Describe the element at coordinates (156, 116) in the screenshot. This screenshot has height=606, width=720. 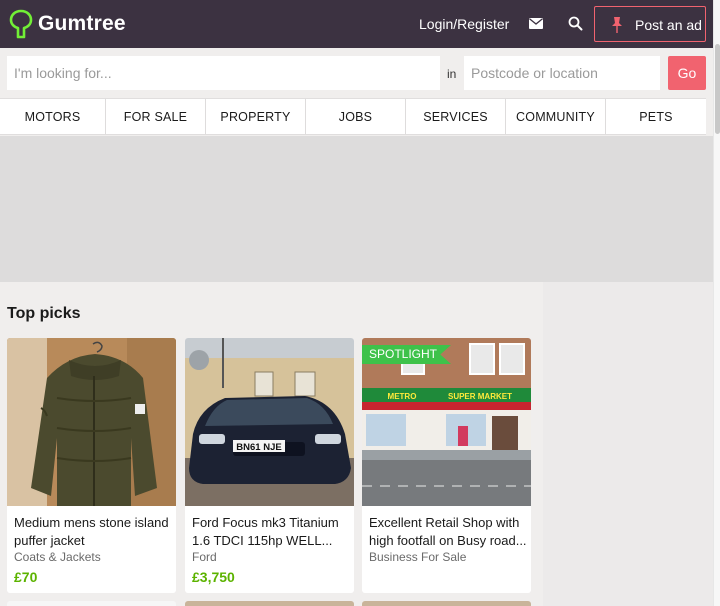
I see `category-for-sale: FOR SALE` at that location.